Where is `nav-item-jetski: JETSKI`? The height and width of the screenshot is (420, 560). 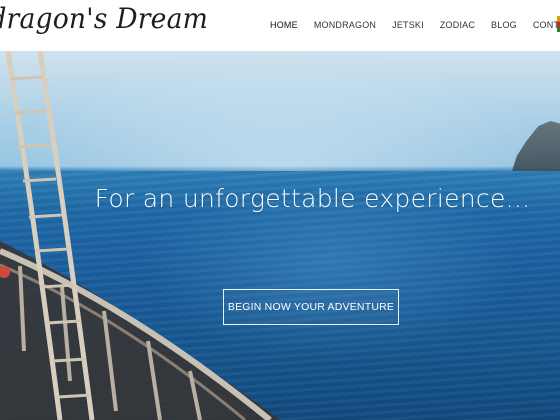
nav-item-jetski: JETSKI is located at coordinates (408, 25).